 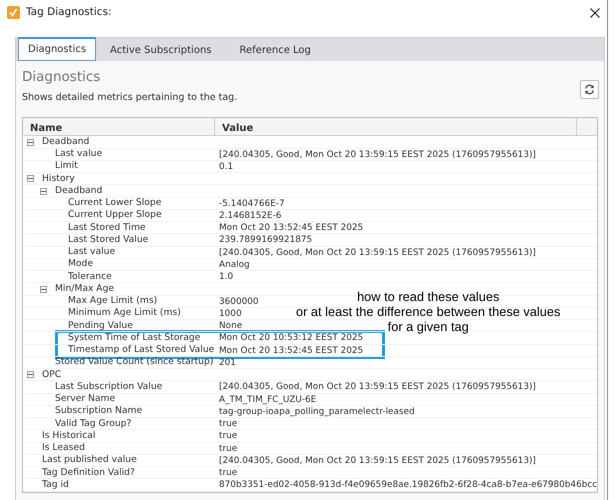 What do you see at coordinates (234, 265) in the screenshot?
I see `value-text: Analog` at bounding box center [234, 265].